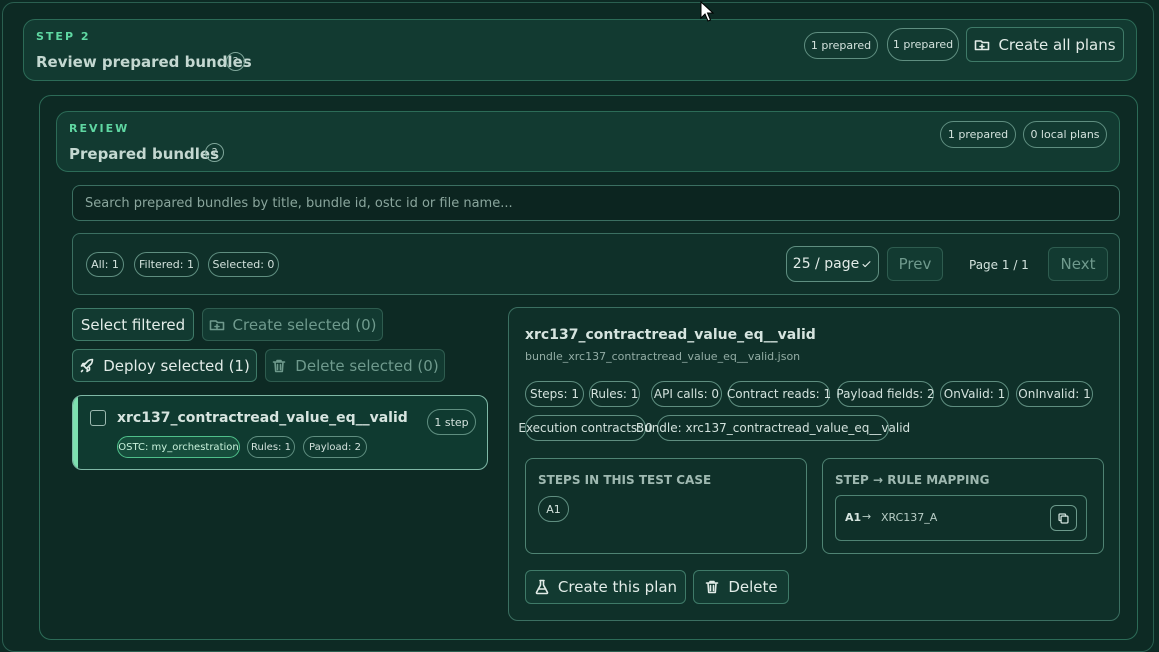 Image resolution: width=1159 pixels, height=652 pixels. I want to click on bundle-payload-chip: Payload: 2, so click(335, 447).